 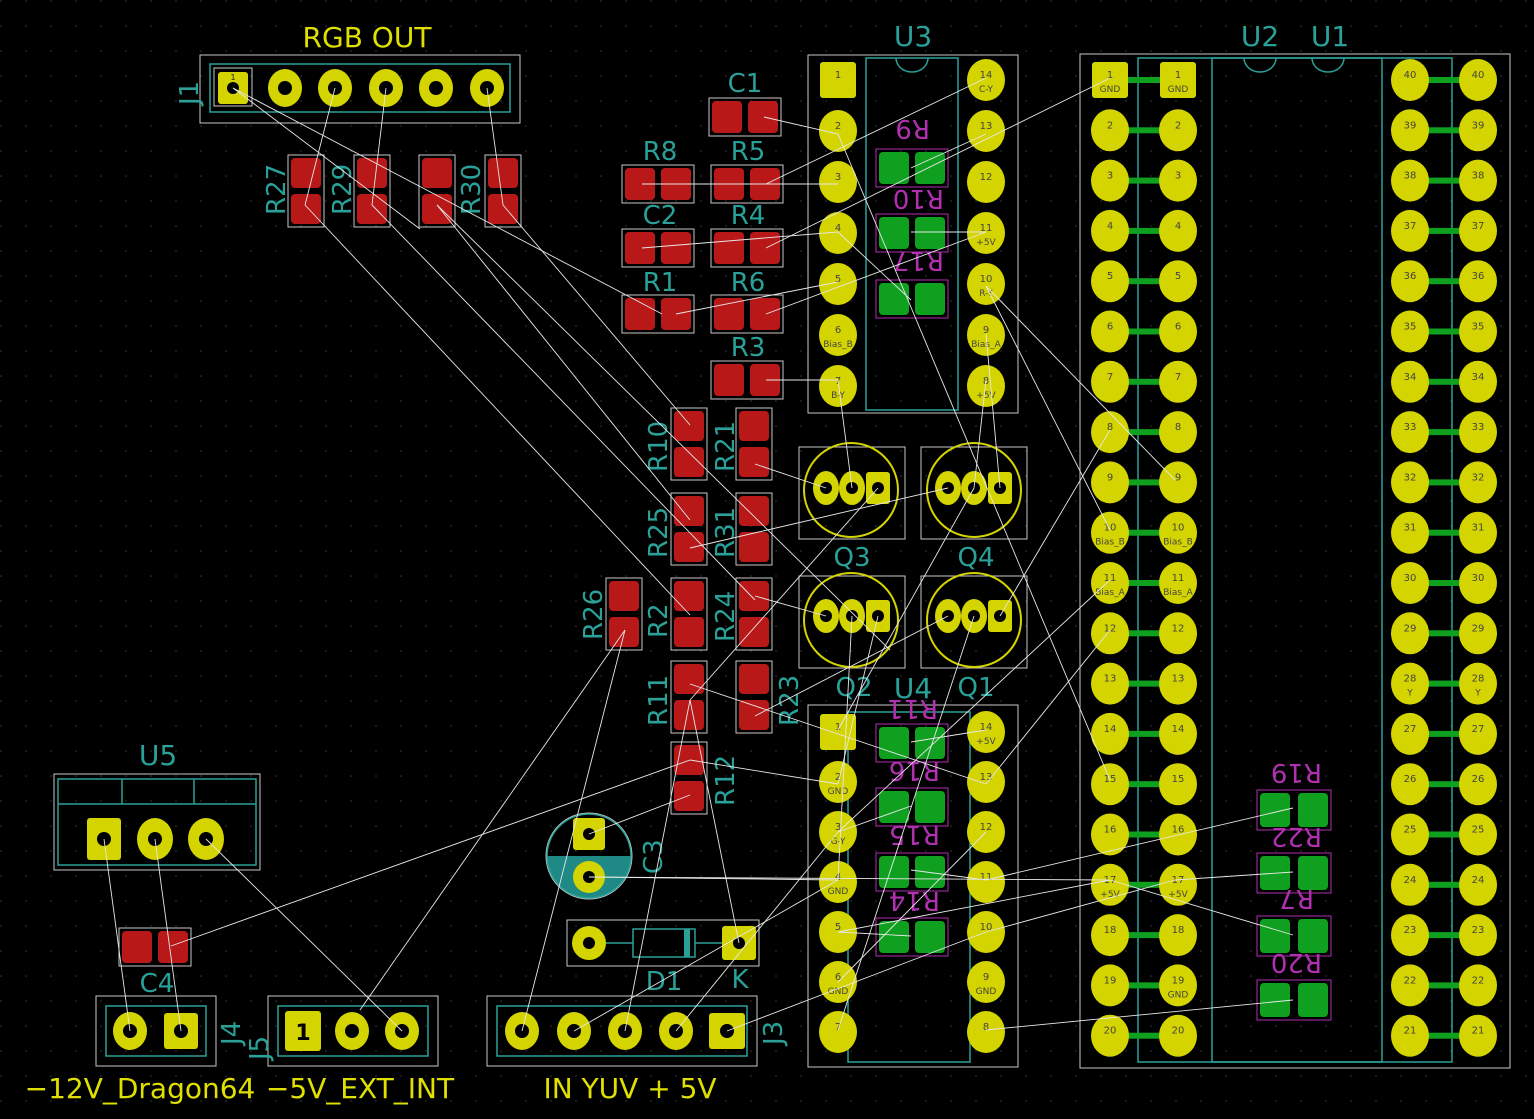 I want to click on u2-pad-24: 24, so click(x=1478, y=884).